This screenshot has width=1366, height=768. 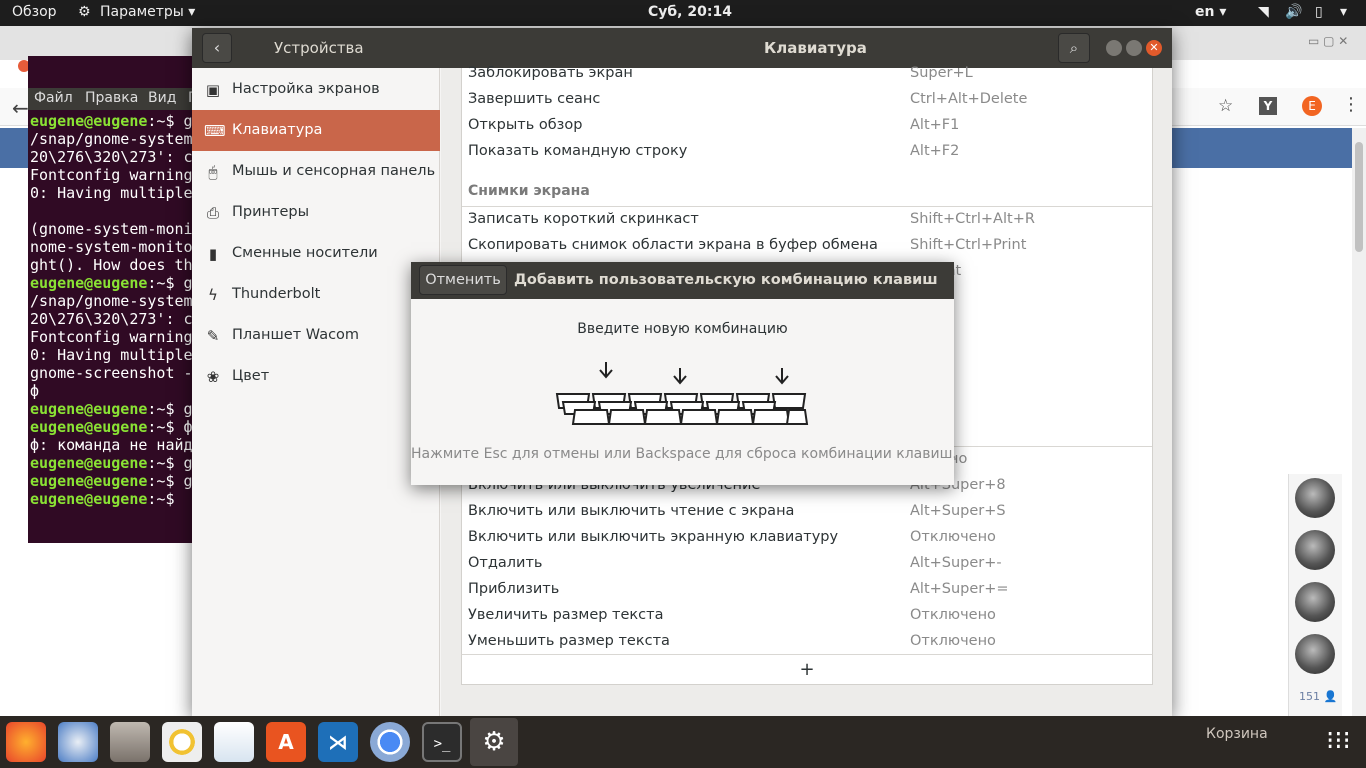 What do you see at coordinates (111, 373) in the screenshot?
I see `terminal-line: gnome-screenshot -` at bounding box center [111, 373].